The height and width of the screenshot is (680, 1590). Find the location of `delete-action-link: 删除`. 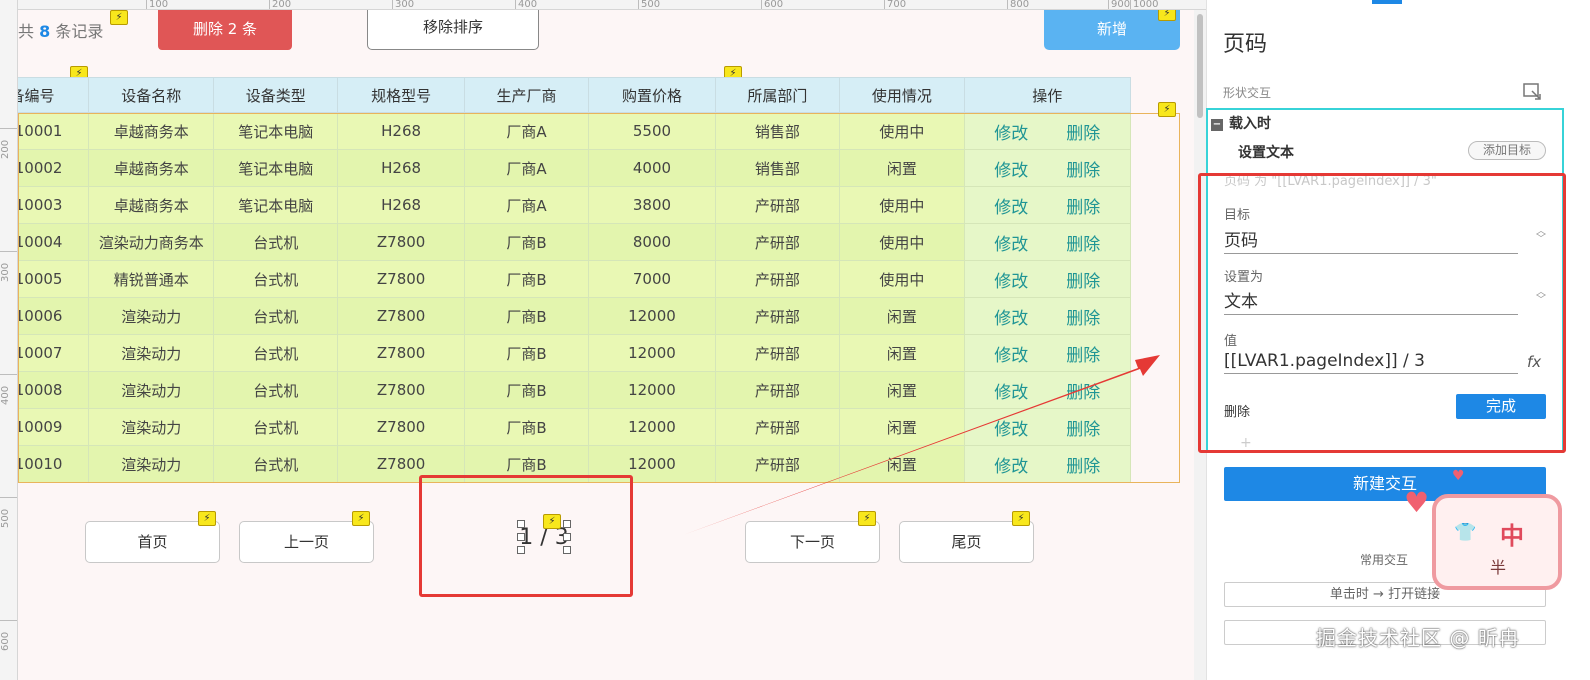

delete-action-link: 删除 is located at coordinates (1237, 410).